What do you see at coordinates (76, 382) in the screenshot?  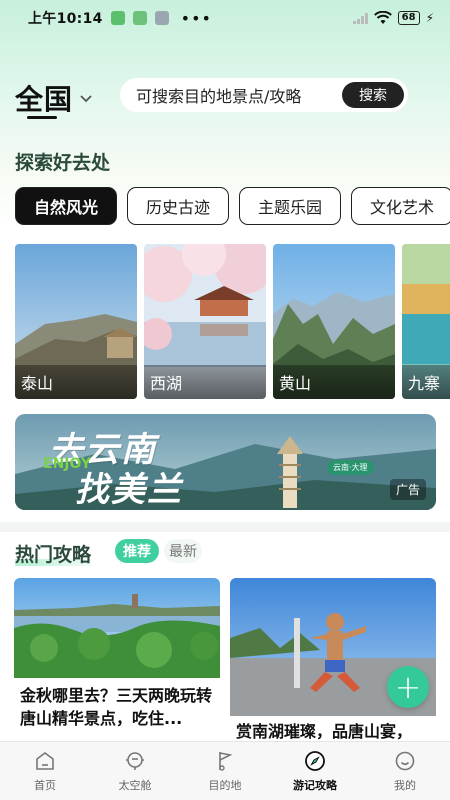 I see `destination-name: 泰山` at bounding box center [76, 382].